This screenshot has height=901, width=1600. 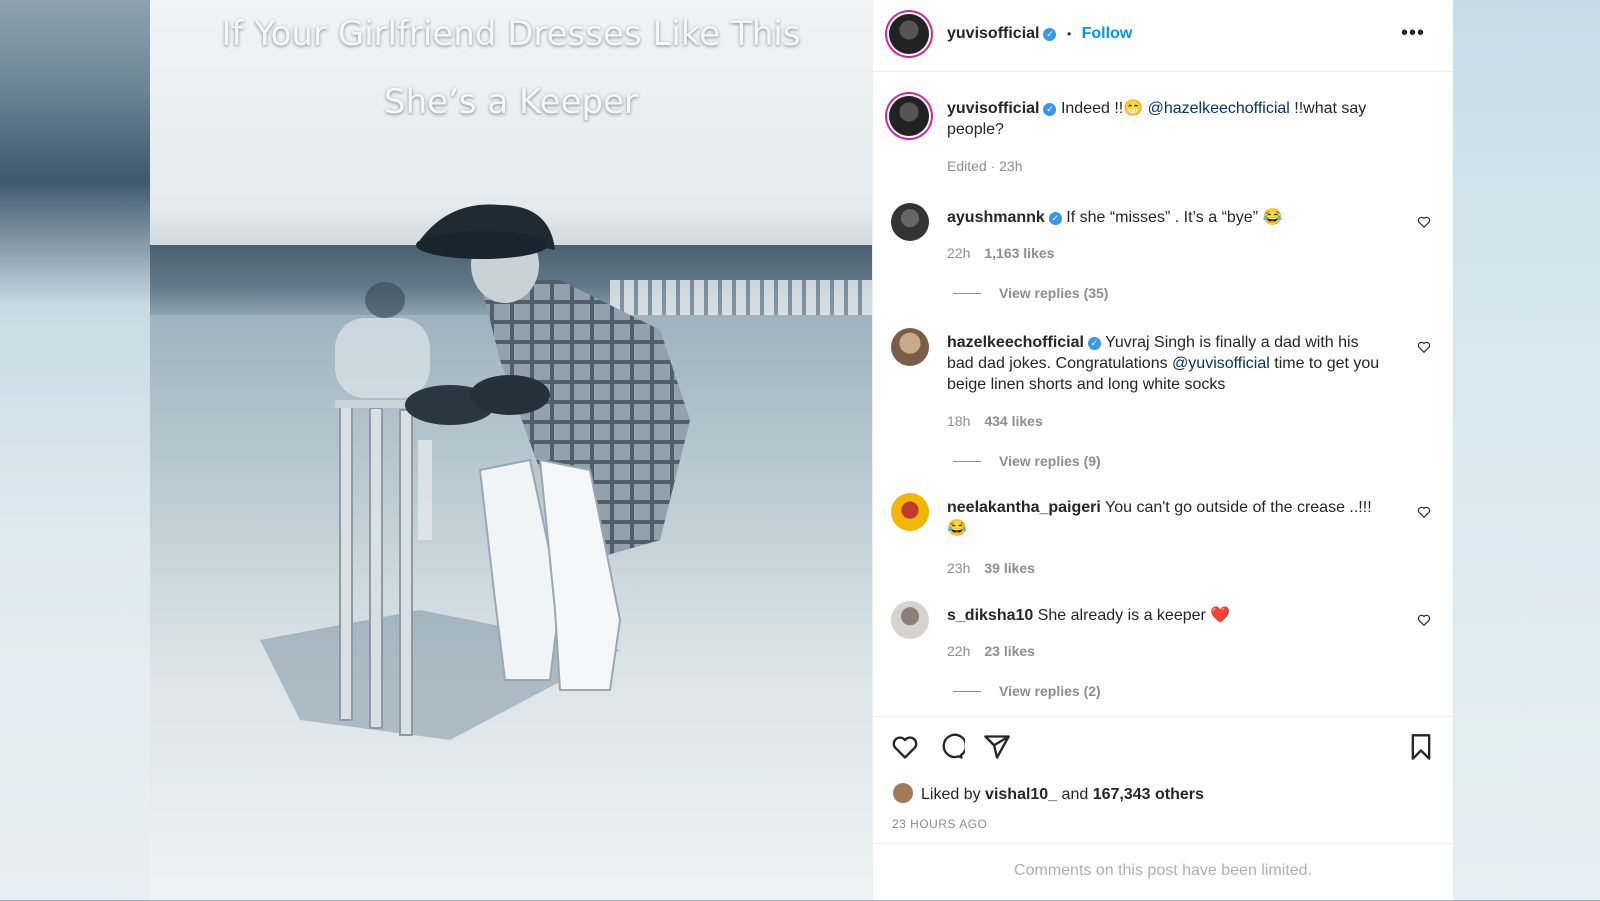 I want to click on liked-by-user: vishal10_, so click(x=1021, y=794).